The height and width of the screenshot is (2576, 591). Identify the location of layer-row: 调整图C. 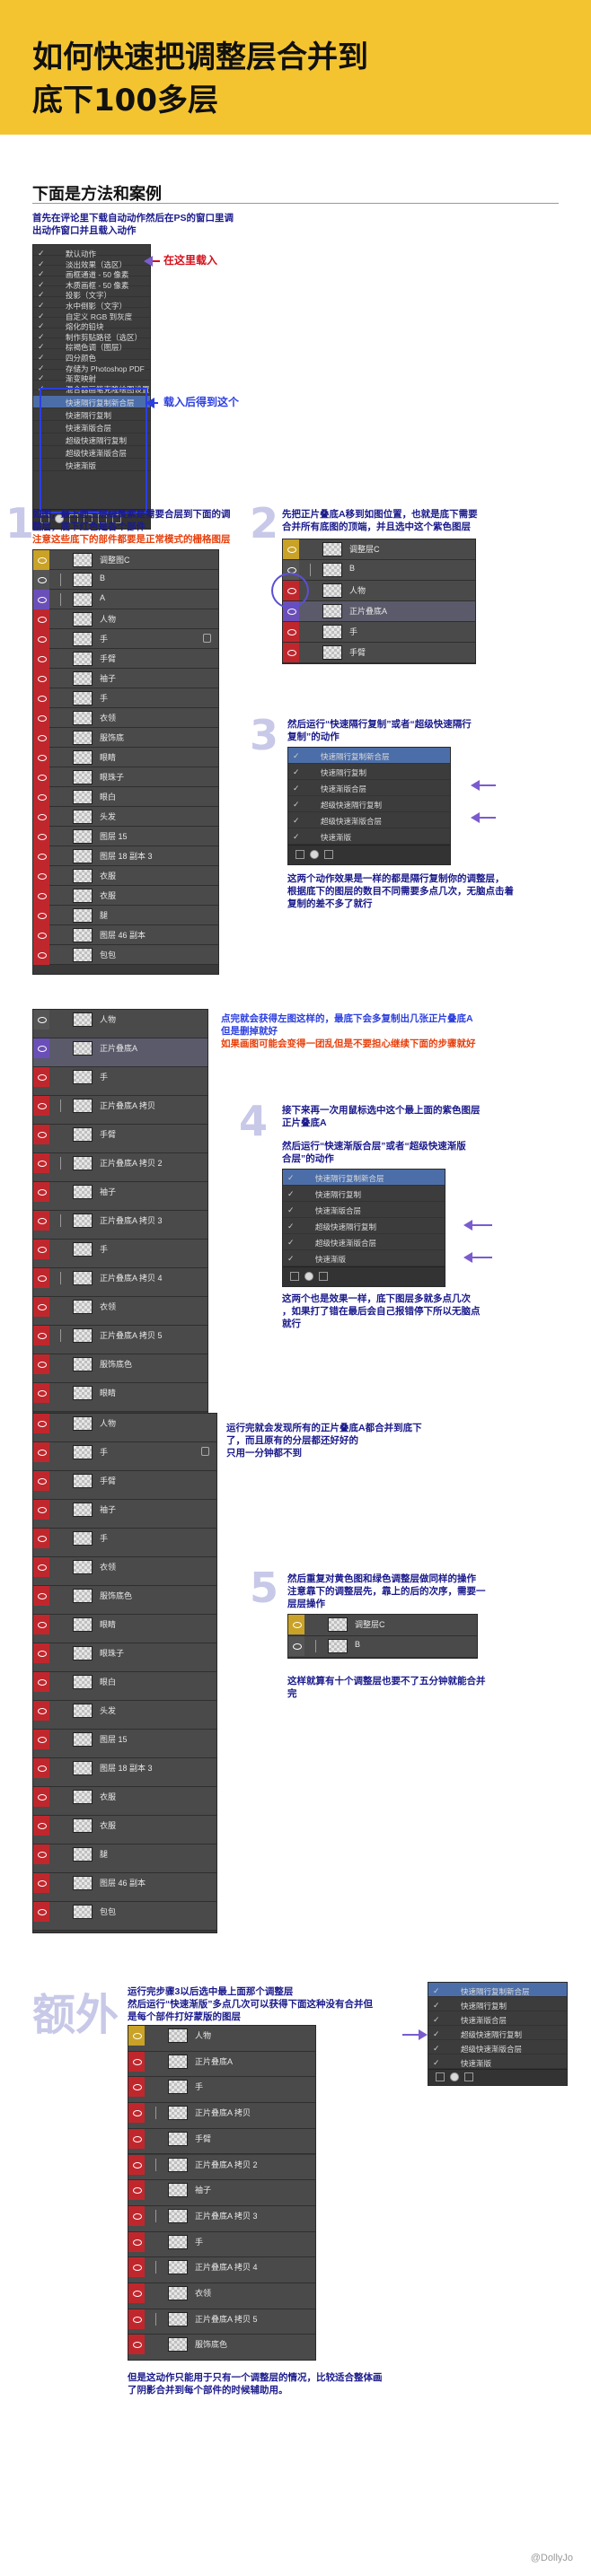
(125, 560).